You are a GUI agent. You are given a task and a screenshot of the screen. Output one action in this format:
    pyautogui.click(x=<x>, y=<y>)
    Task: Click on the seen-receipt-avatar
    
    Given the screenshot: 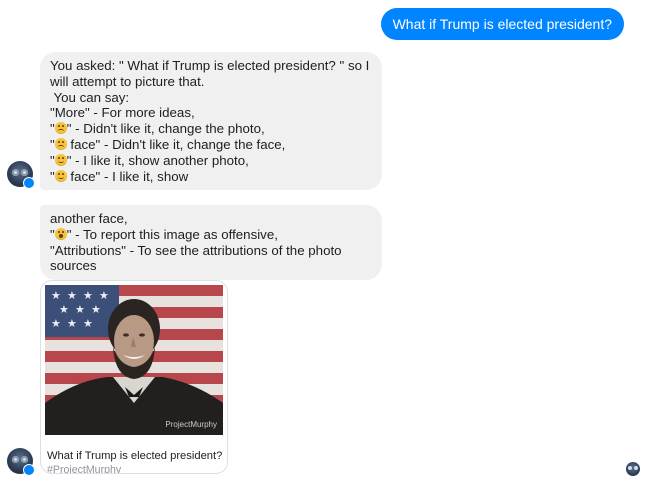 What is the action you would take?
    pyautogui.click(x=633, y=469)
    